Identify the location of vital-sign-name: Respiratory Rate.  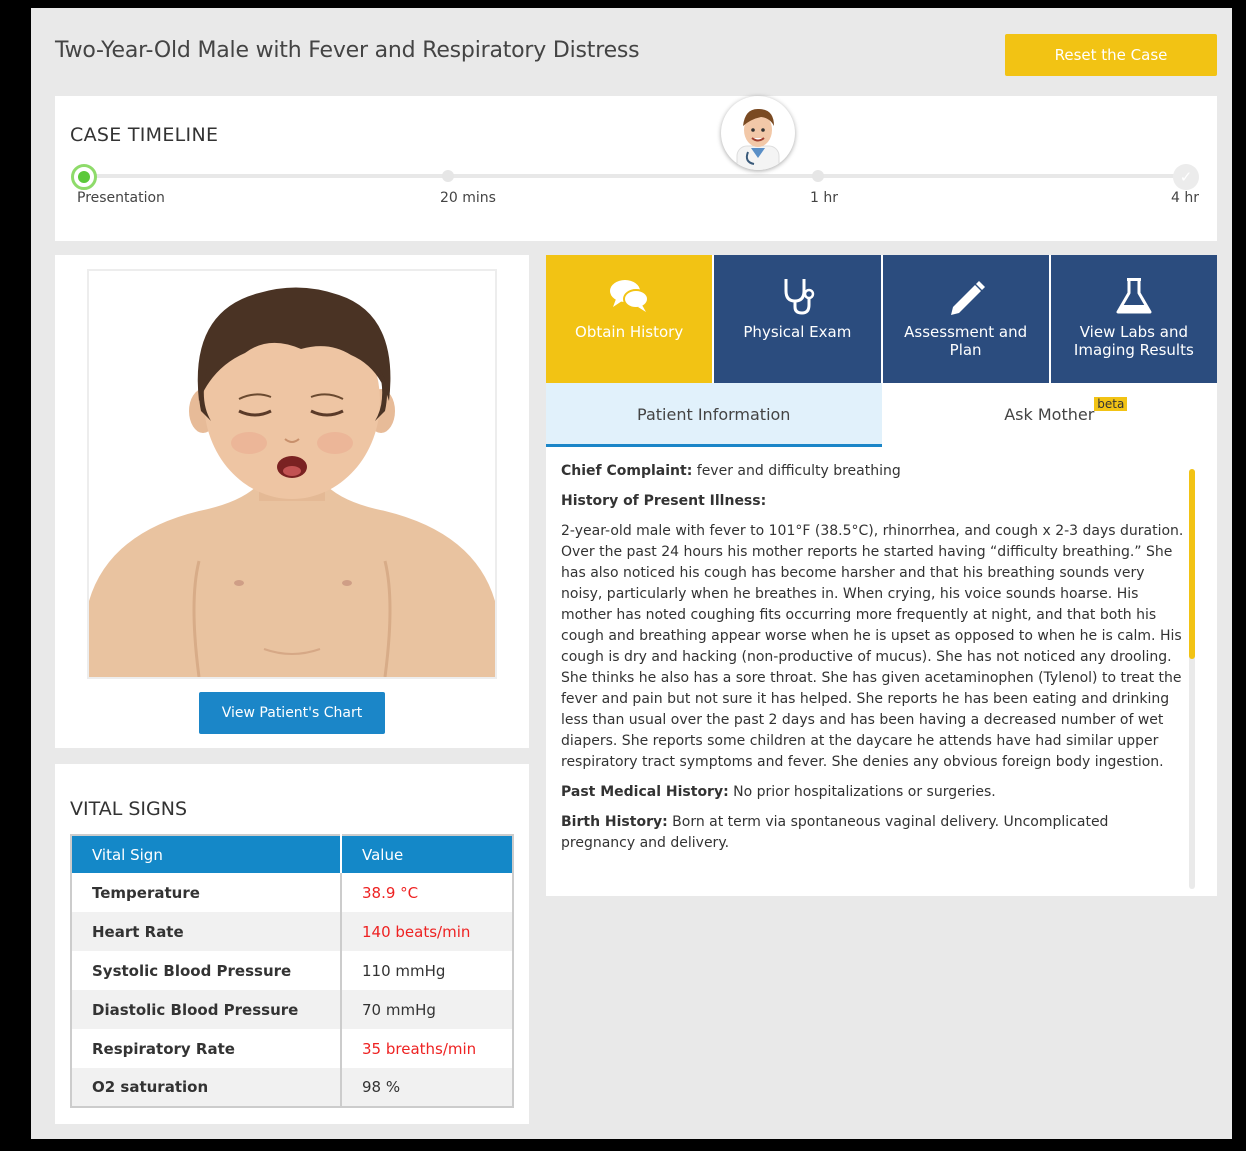
(163, 1048).